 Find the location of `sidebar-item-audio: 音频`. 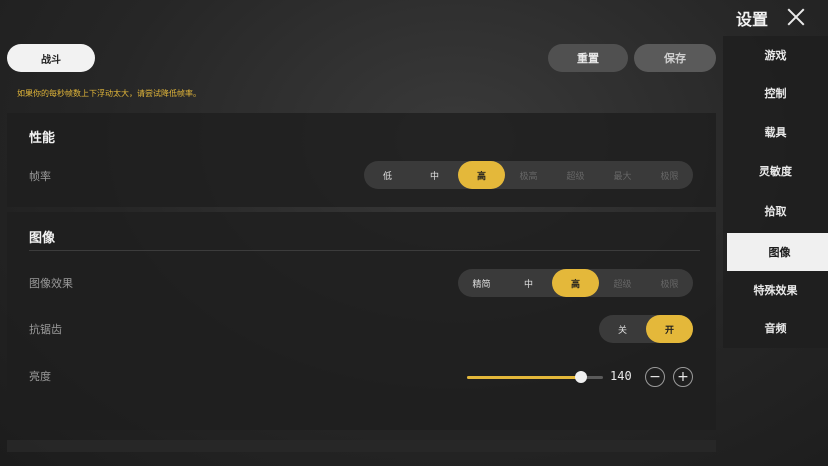

sidebar-item-audio: 音频 is located at coordinates (775, 328).